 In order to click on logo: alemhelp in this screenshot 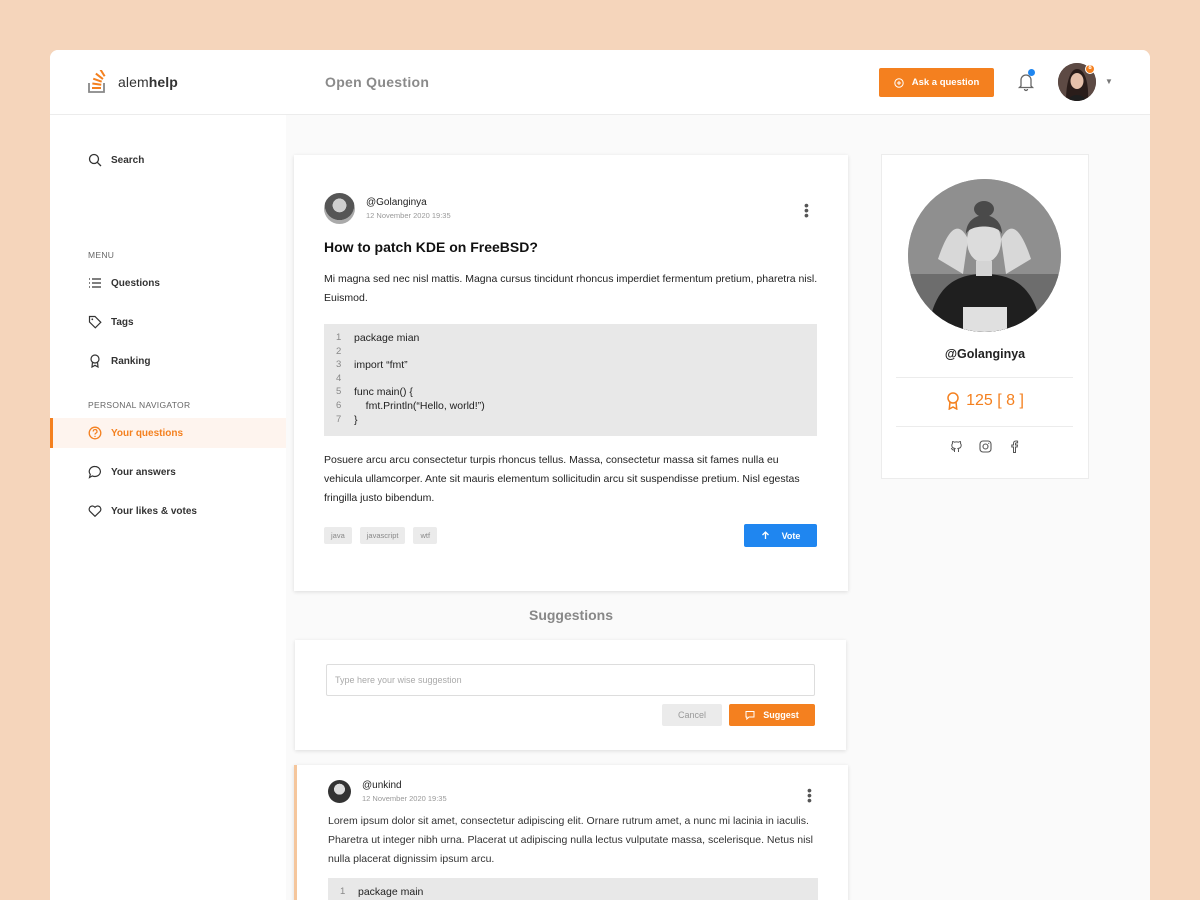, I will do `click(133, 82)`.